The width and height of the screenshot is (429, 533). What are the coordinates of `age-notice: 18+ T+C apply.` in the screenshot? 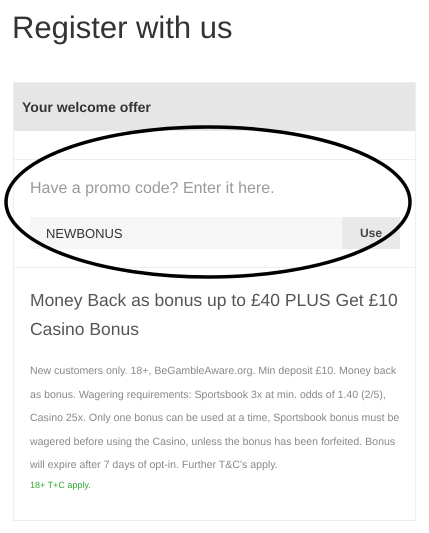 It's located at (61, 485).